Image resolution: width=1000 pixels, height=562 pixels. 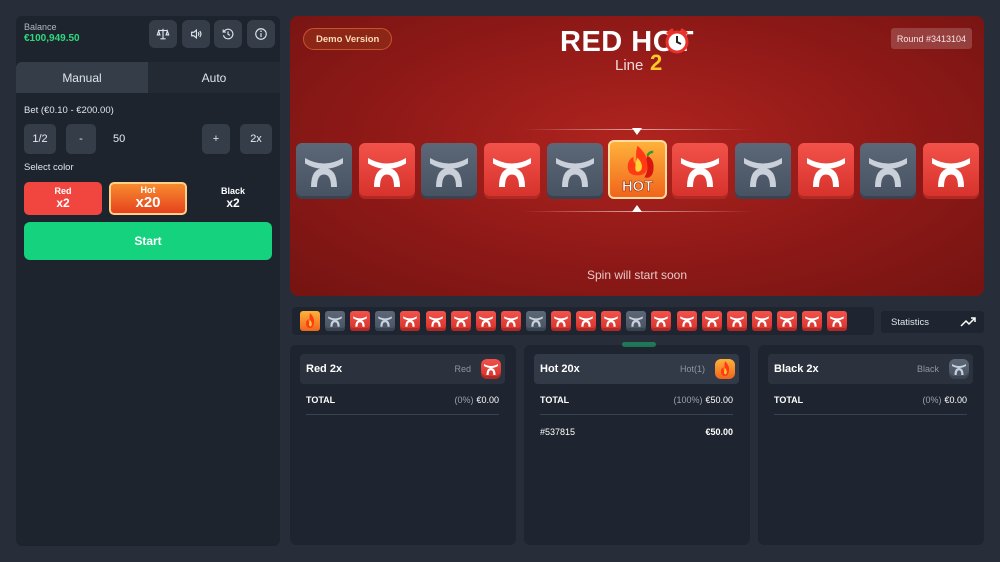 What do you see at coordinates (216, 139) in the screenshot?
I see `increase-bet-button: +` at bounding box center [216, 139].